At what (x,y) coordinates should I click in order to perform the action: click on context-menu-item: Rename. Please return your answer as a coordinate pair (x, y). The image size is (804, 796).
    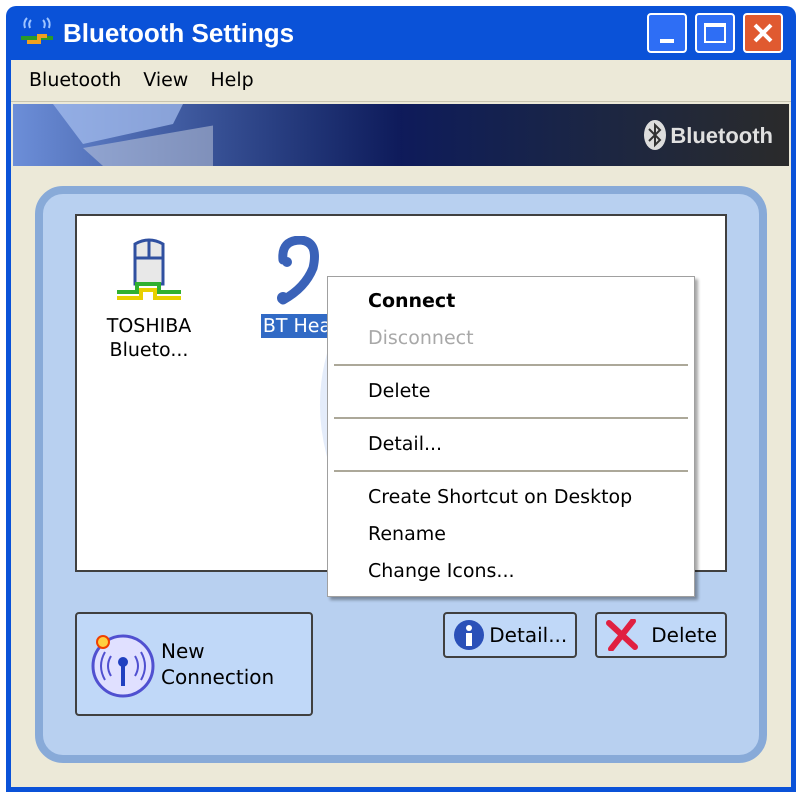
    Looking at the image, I should click on (511, 534).